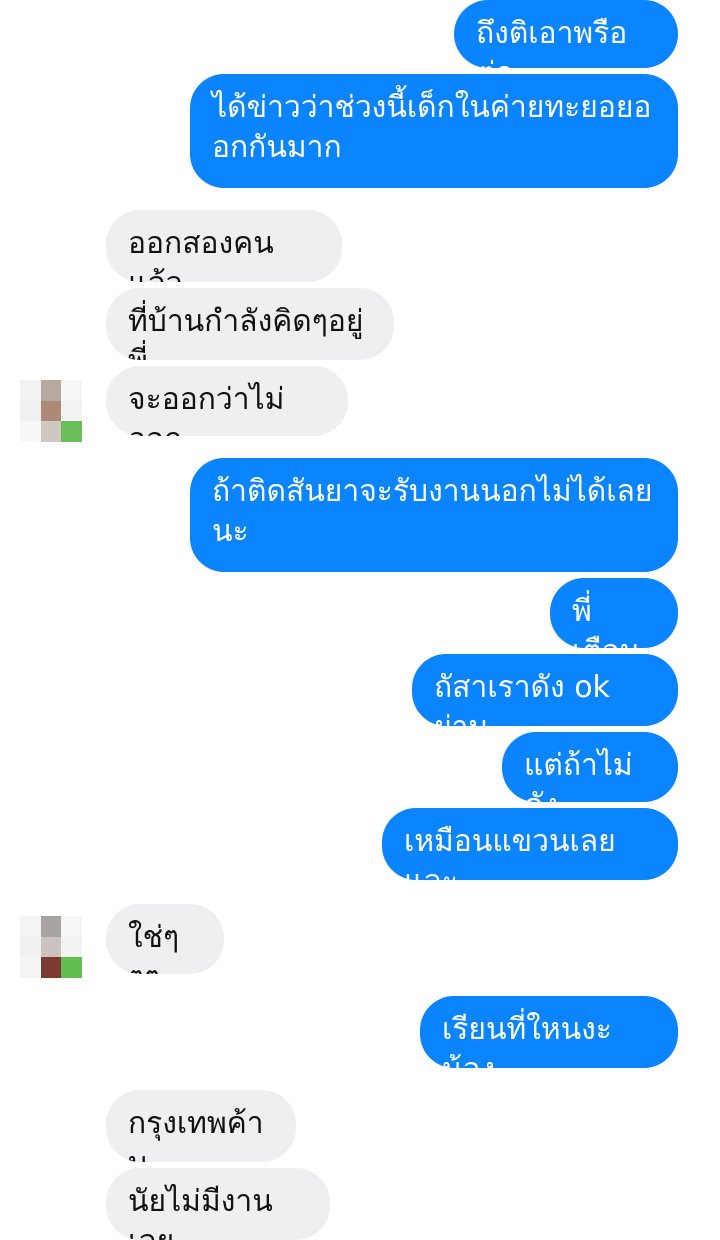 This screenshot has height=1240, width=720. What do you see at coordinates (218, 1204) in the screenshot?
I see `message-bubble-incoming: นัยไม่มีงานเลย` at bounding box center [218, 1204].